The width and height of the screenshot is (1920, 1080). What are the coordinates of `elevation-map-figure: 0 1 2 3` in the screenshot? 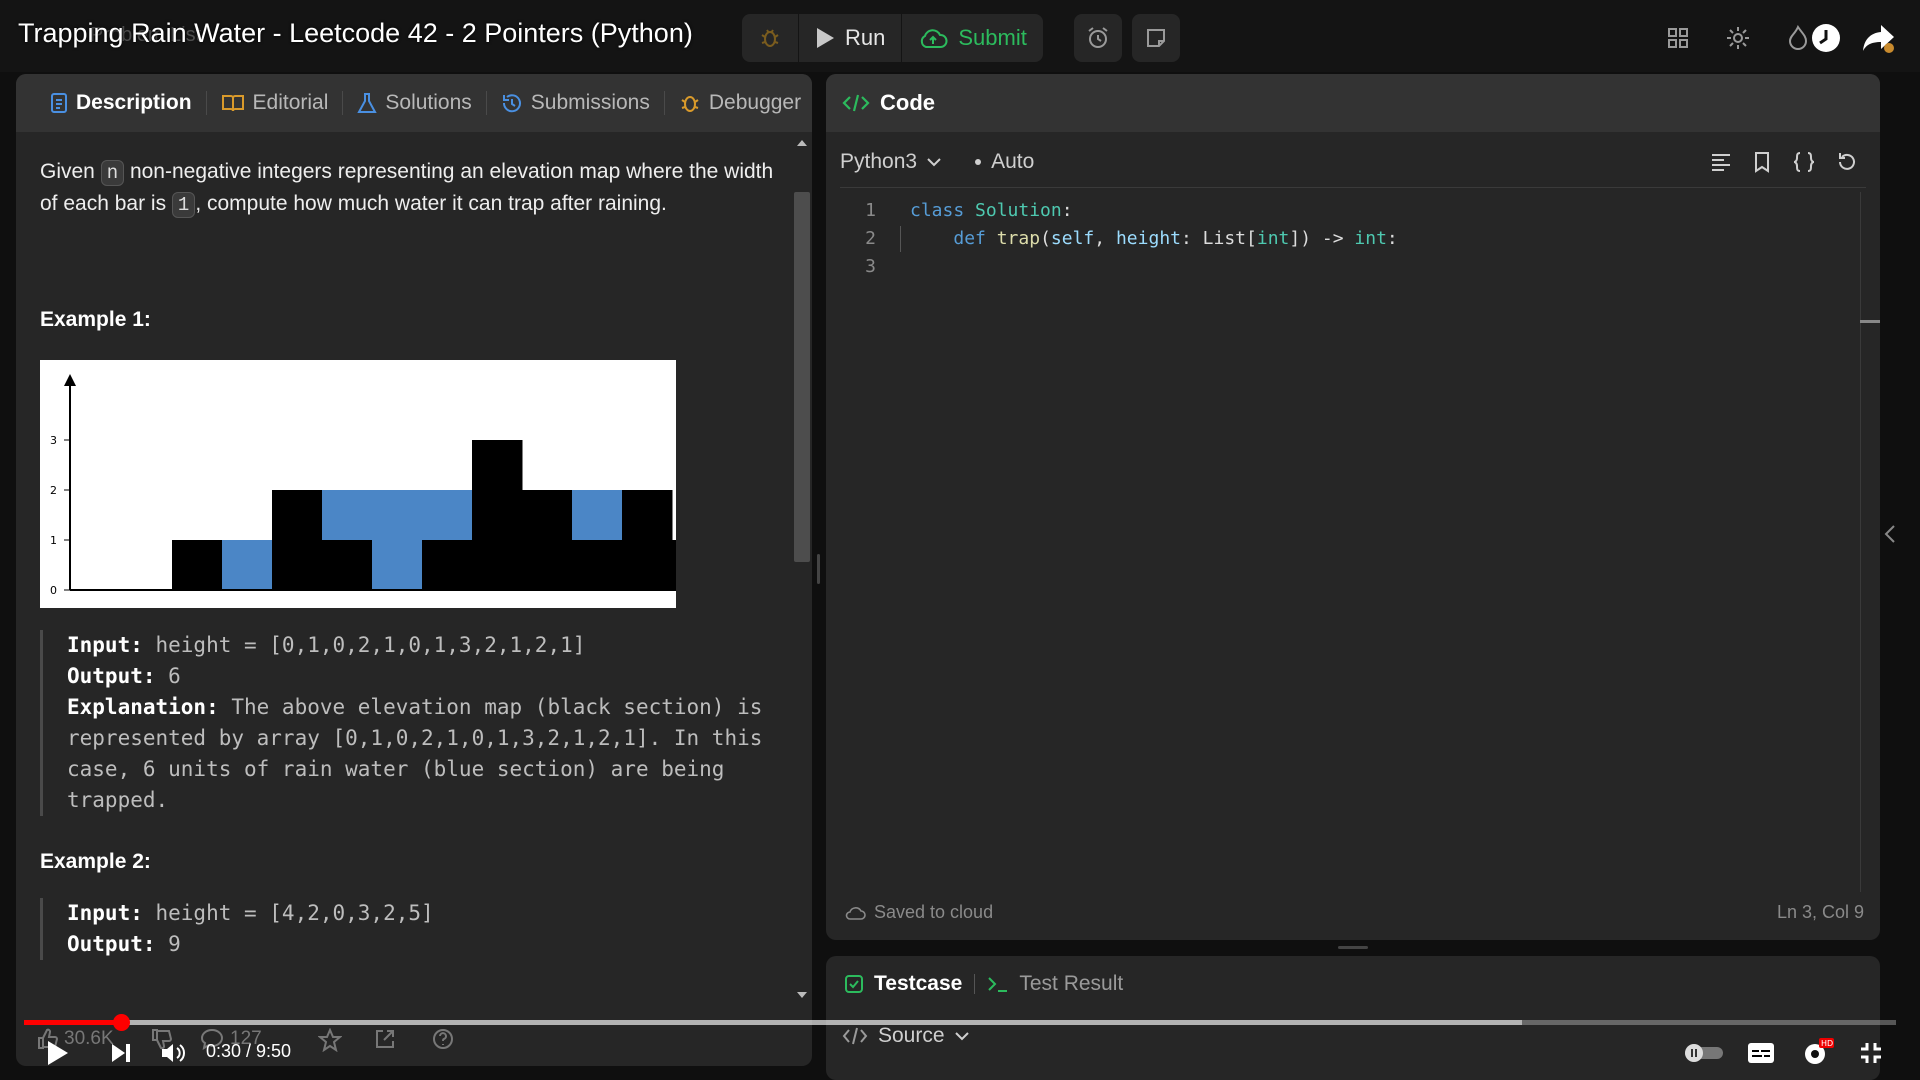 It's located at (381, 484).